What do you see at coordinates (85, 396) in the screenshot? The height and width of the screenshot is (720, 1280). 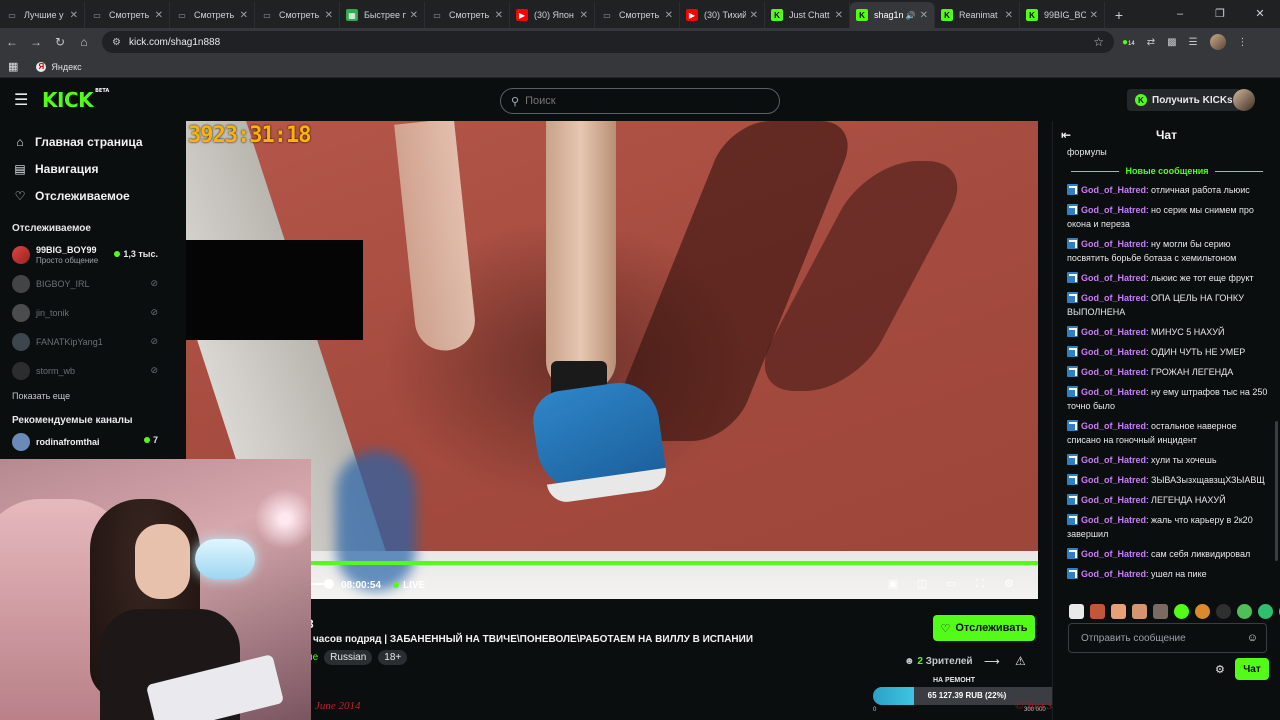 I see `show-more-link: Показать еще` at bounding box center [85, 396].